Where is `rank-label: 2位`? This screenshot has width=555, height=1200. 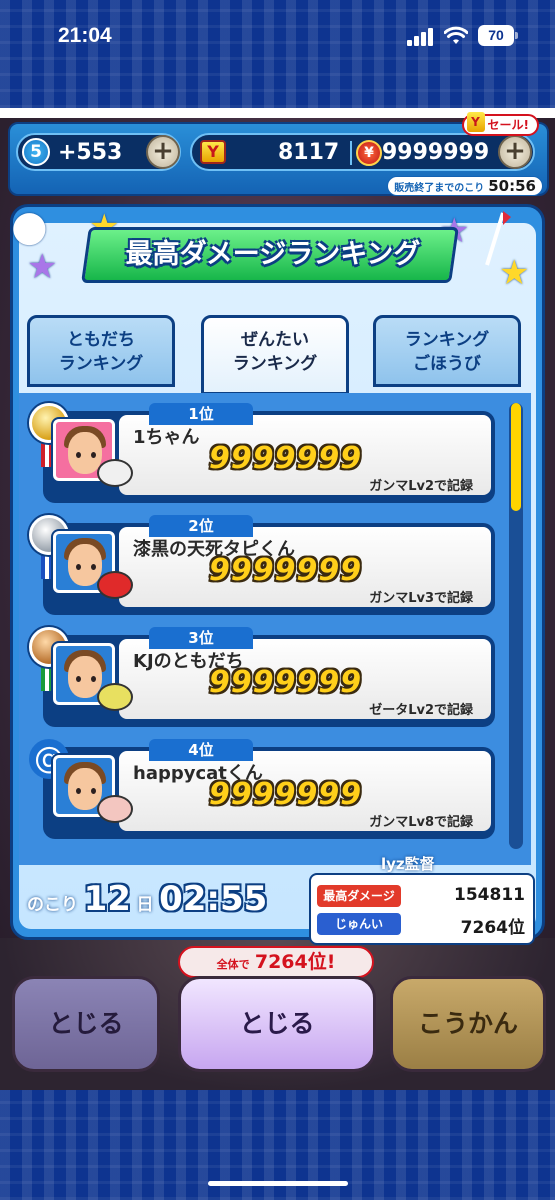 rank-label: 2位 is located at coordinates (201, 526).